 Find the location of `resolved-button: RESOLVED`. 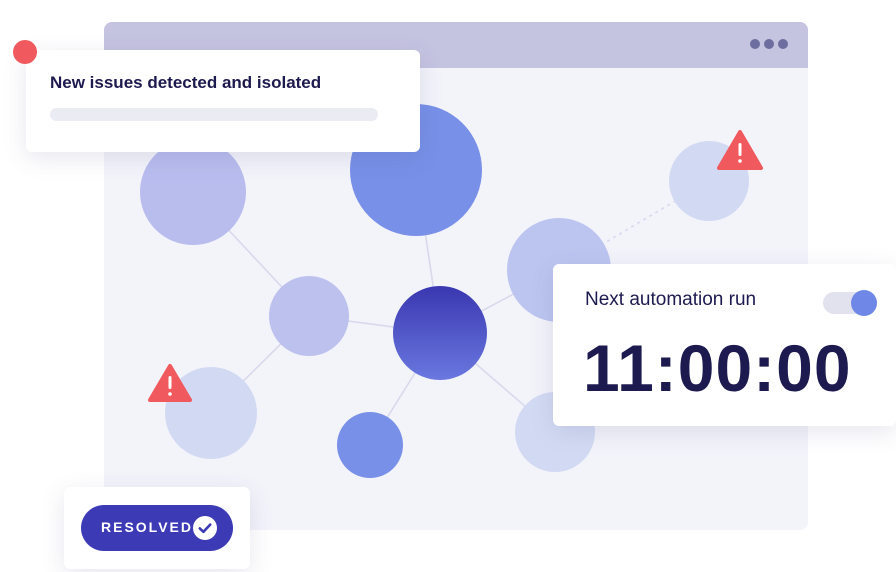

resolved-button: RESOLVED is located at coordinates (157, 528).